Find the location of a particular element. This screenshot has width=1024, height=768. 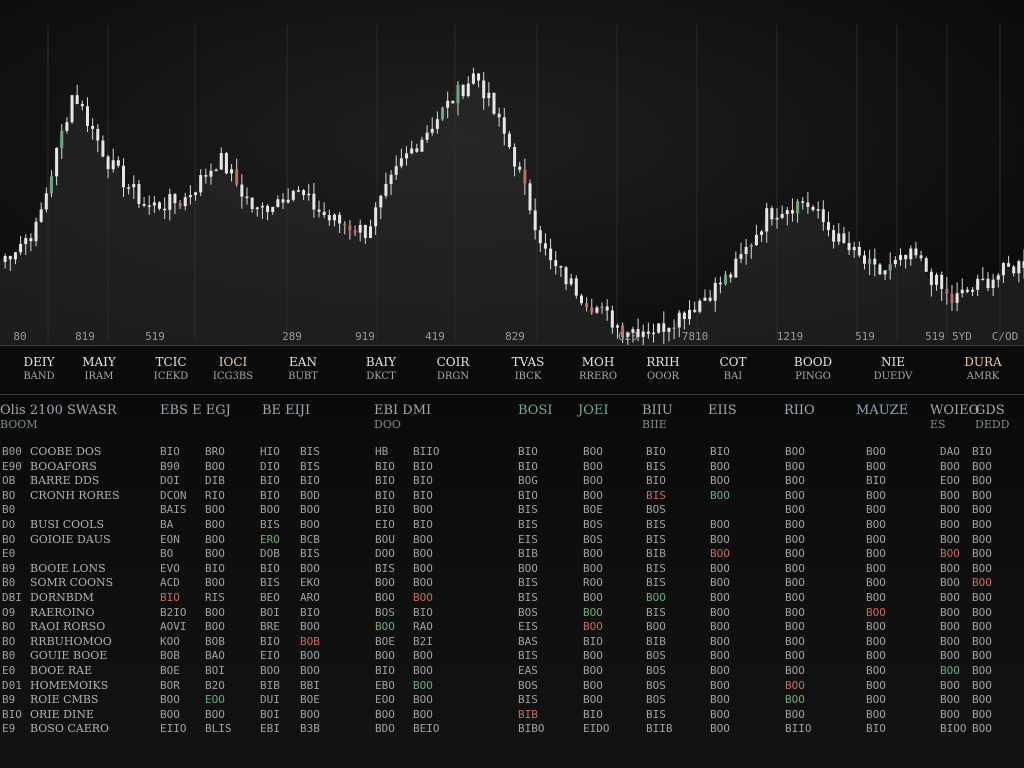

table-cell: BBI is located at coordinates (310, 686).